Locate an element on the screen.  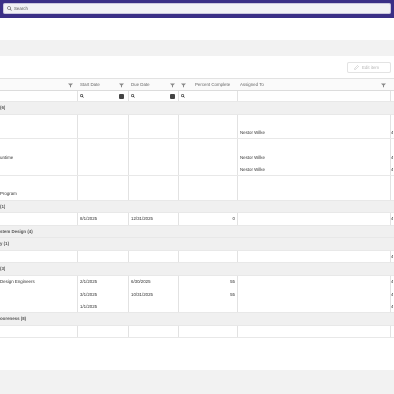
table-row is located at coordinates (197, 332).